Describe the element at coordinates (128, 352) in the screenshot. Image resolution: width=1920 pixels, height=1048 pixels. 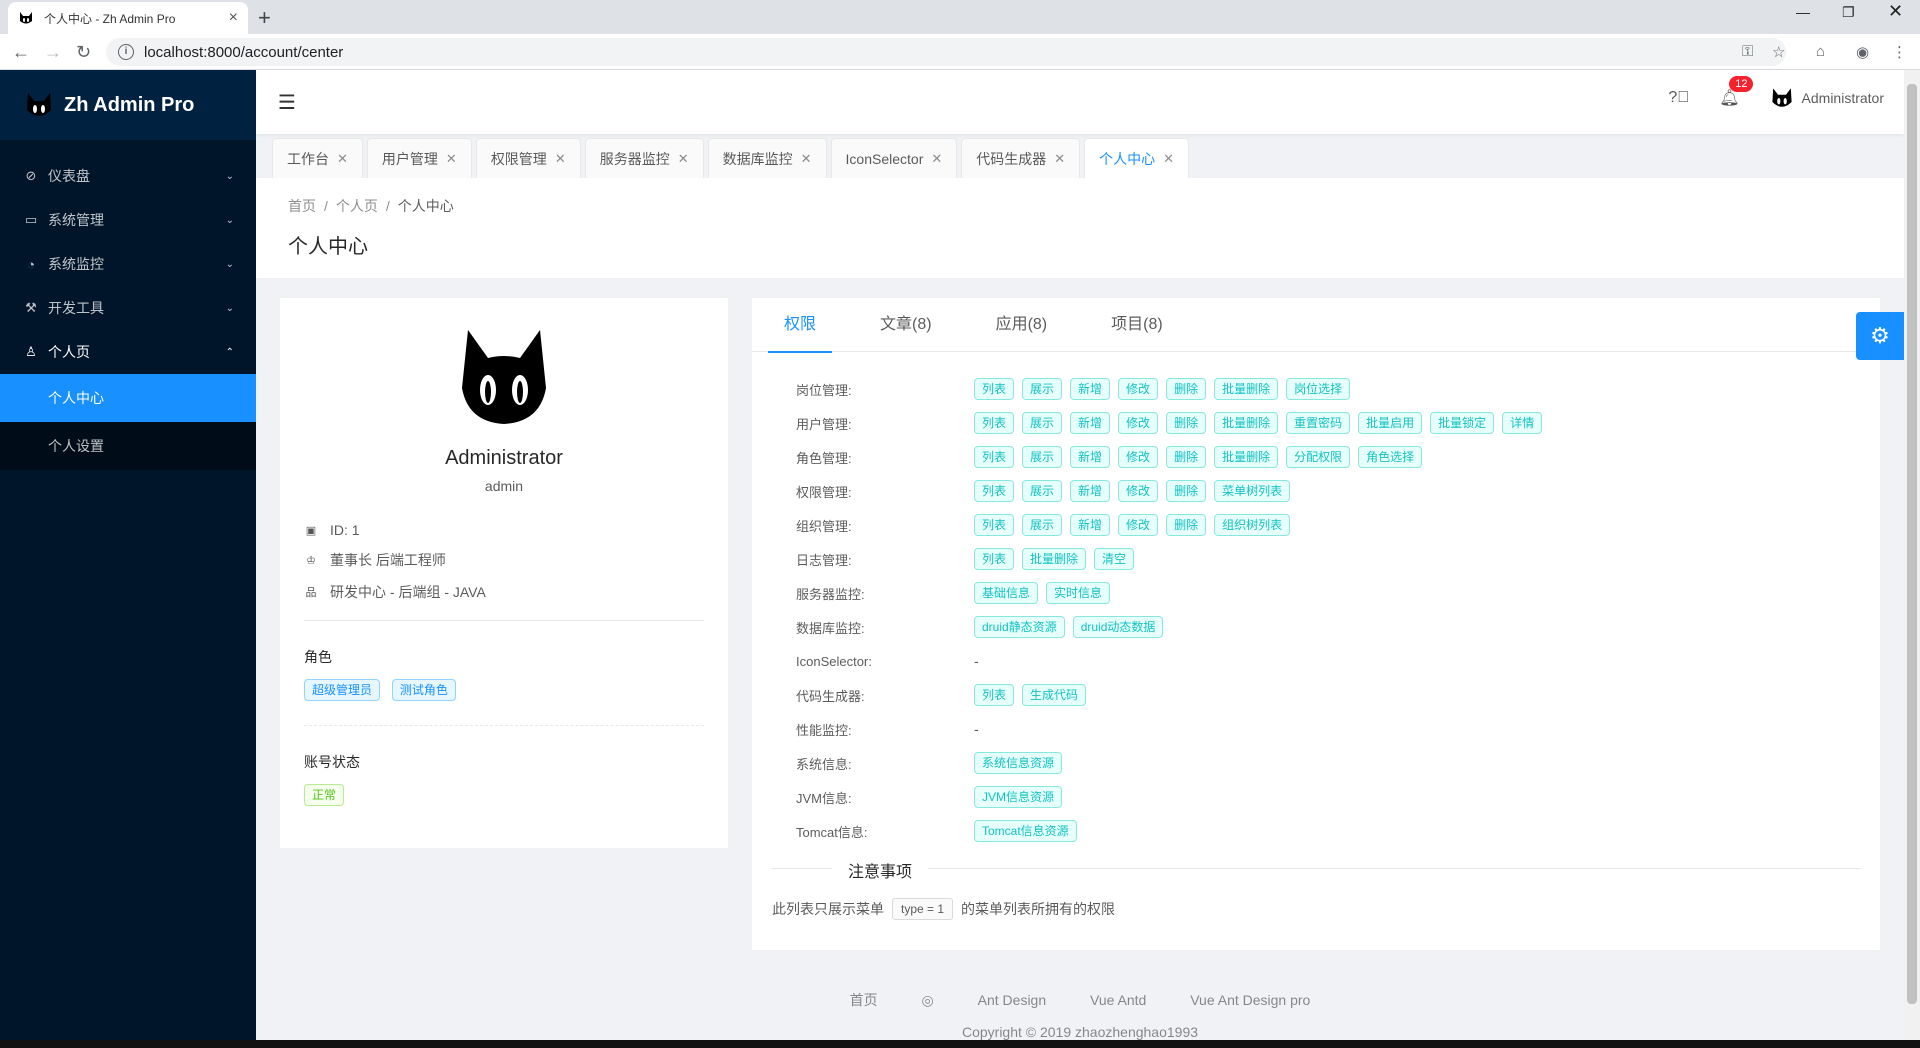
I see `sidebar-item-account: ♙ 个人页 ⌃` at that location.